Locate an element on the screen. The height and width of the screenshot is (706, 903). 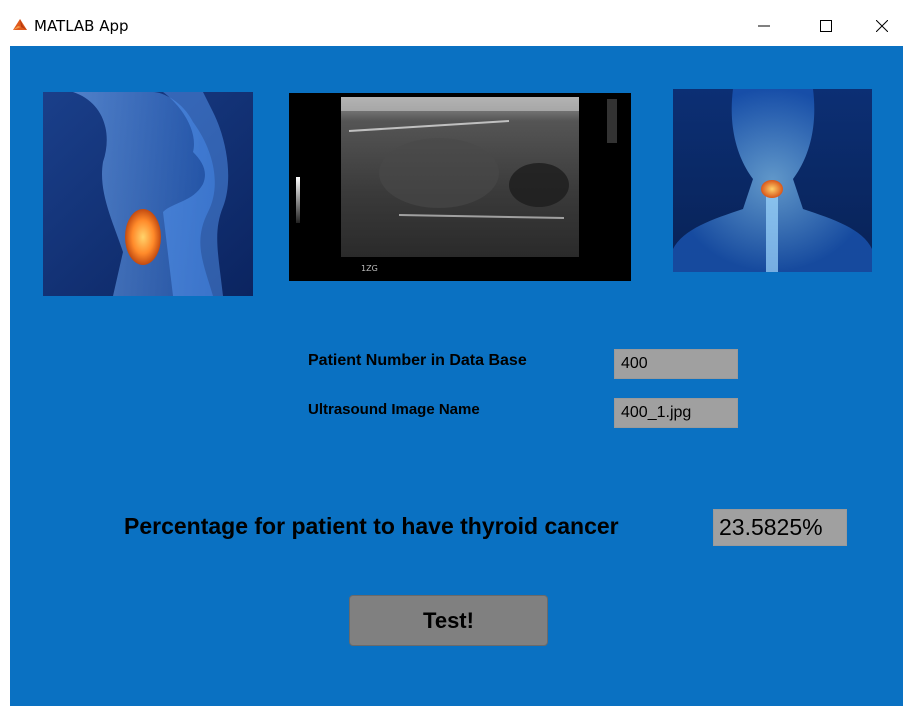
patient-number-label: Patient Number in Data Base is located at coordinates (417, 360).